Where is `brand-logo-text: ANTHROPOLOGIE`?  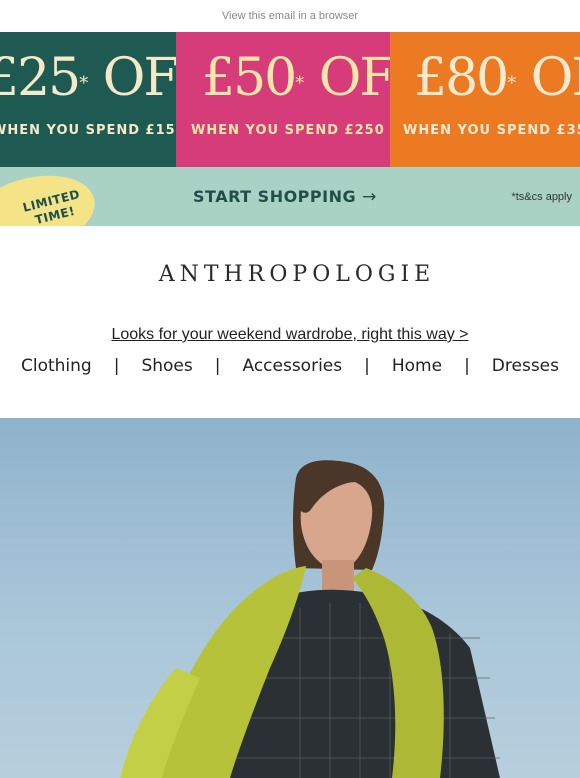
brand-logo-text: ANTHROPOLOGIE is located at coordinates (297, 274).